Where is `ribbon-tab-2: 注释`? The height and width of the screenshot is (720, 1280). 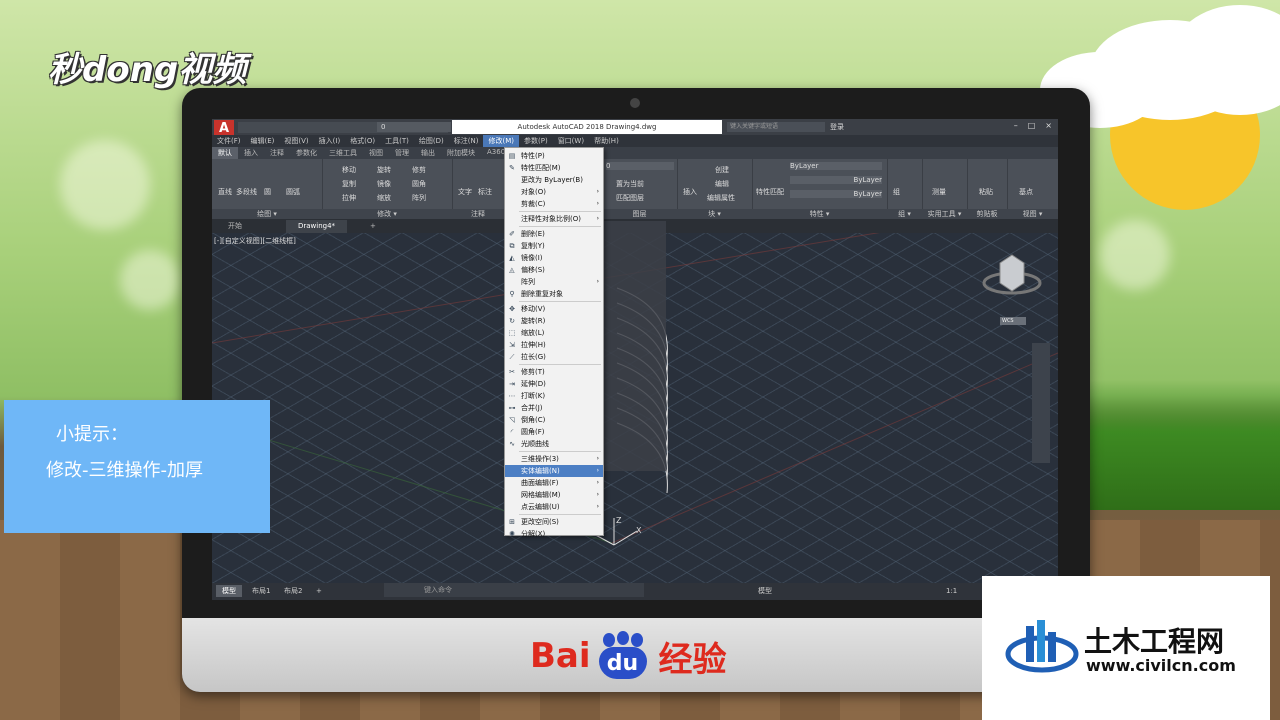 ribbon-tab-2: 注释 is located at coordinates (277, 153).